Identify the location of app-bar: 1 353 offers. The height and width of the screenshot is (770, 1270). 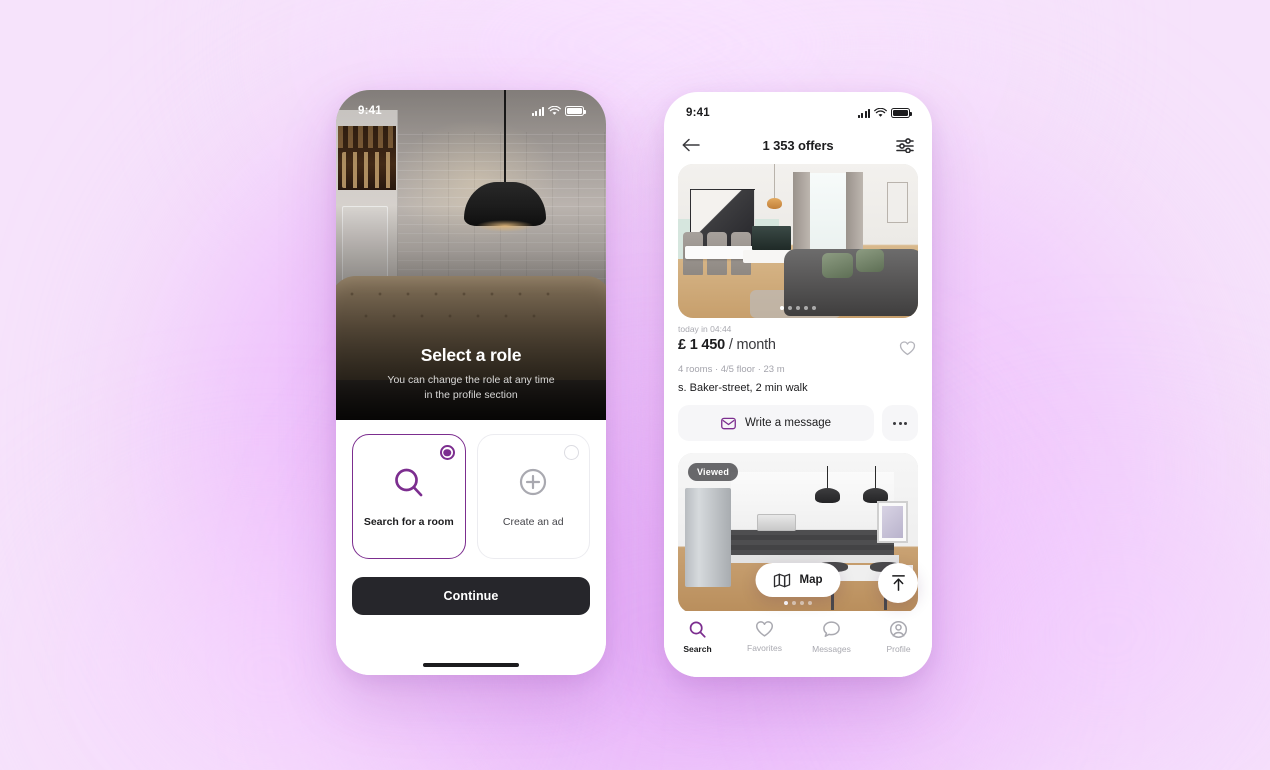
(798, 145).